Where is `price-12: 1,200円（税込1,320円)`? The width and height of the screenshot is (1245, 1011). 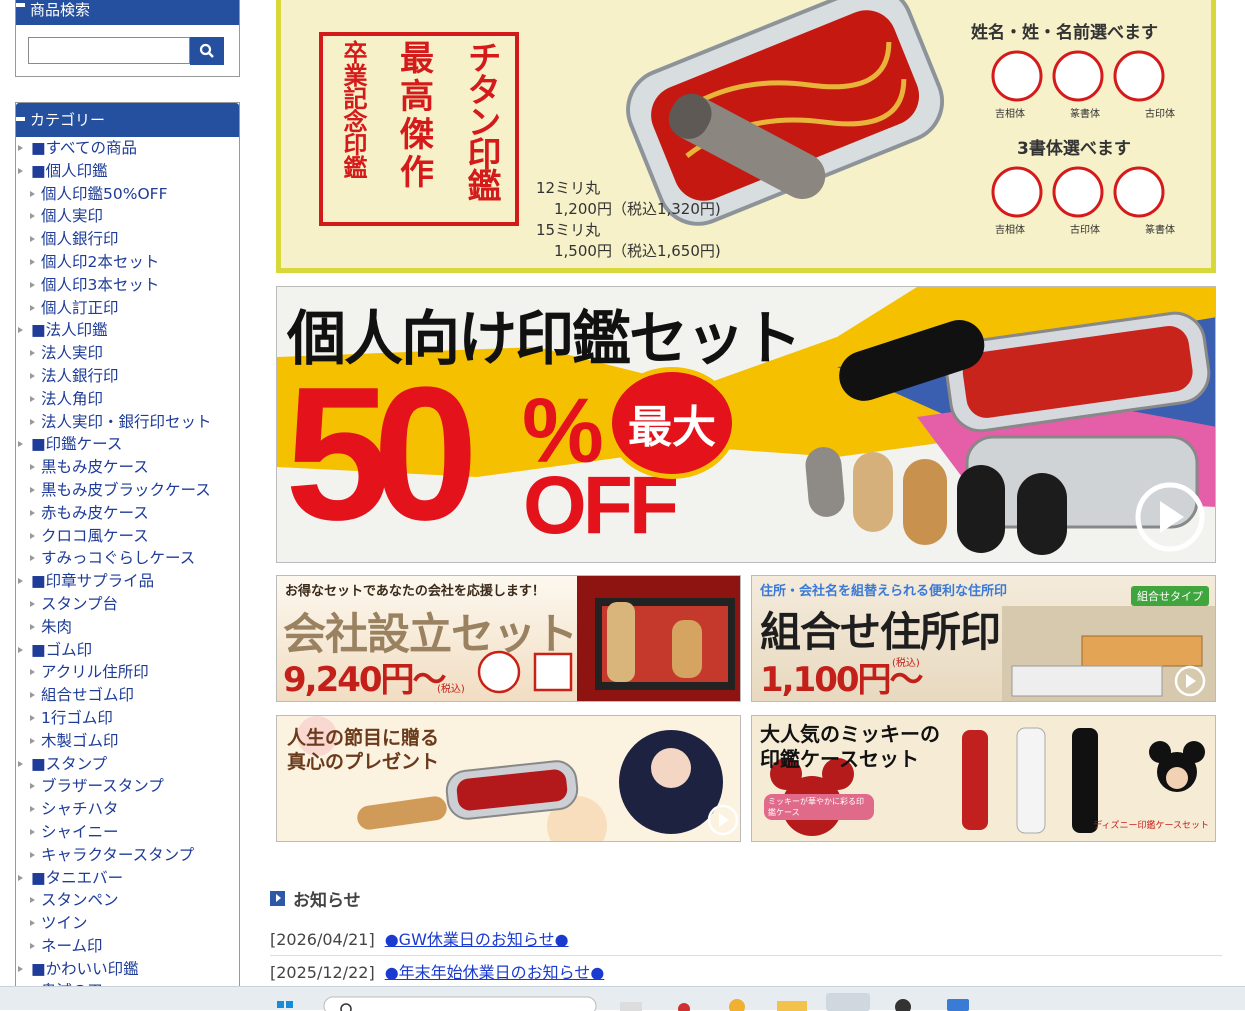 price-12: 1,200円（税込1,320円) is located at coordinates (637, 209).